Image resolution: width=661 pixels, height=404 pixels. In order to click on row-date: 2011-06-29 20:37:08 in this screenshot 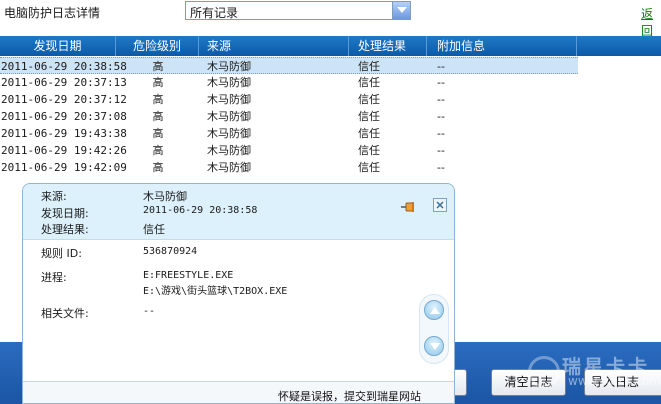, I will do `click(64, 116)`.